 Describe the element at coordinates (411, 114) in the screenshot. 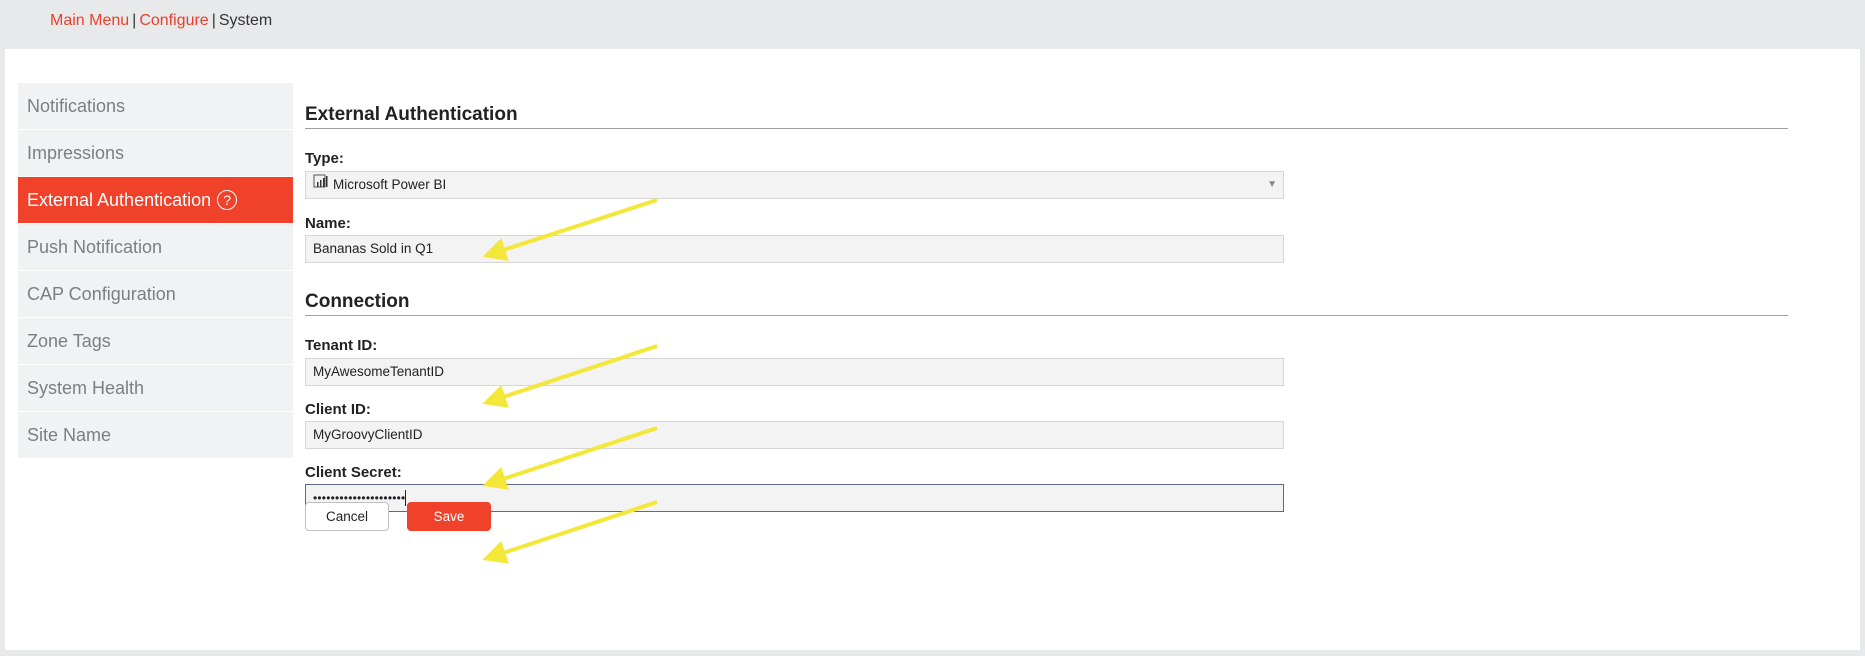

I see `external-auth-section-title: External Authentication` at that location.